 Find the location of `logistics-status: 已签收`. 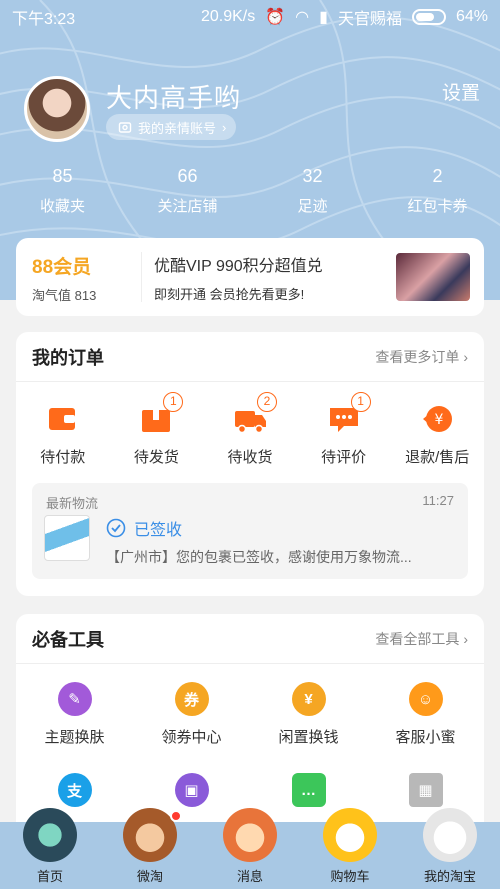

logistics-status: 已签收 is located at coordinates (144, 528).